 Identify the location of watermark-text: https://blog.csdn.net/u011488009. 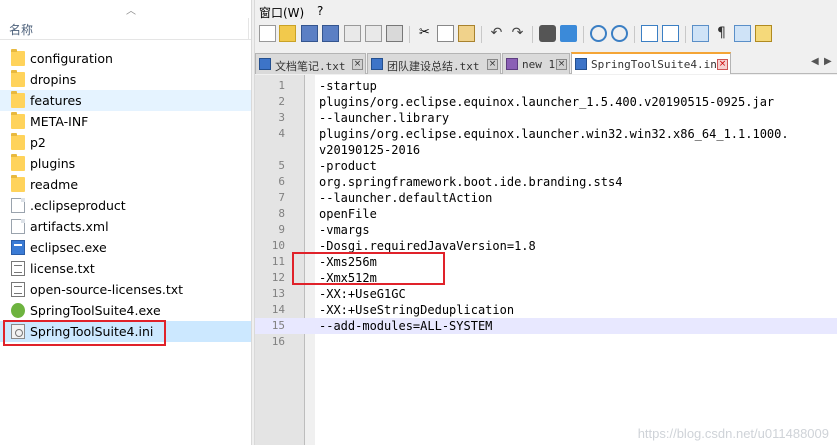
(733, 433).